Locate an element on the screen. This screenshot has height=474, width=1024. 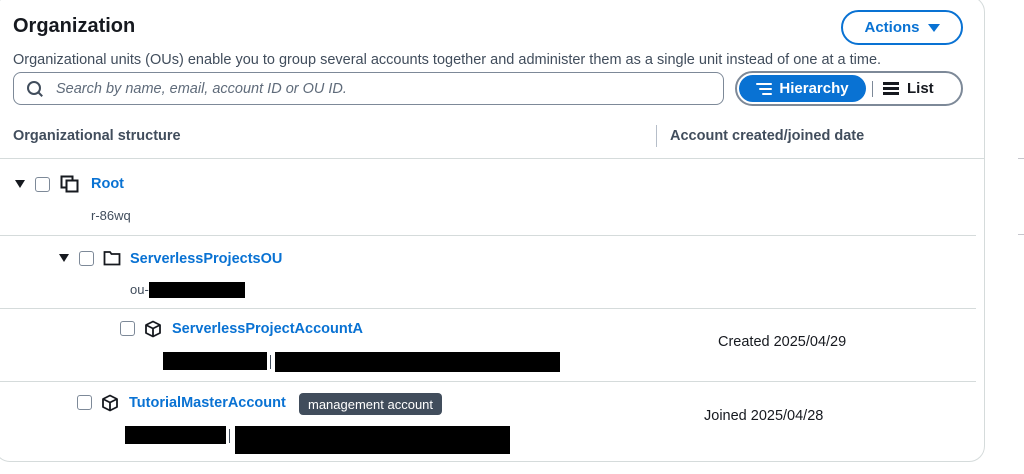
hierarchy-label: Hierarchy is located at coordinates (814, 88).